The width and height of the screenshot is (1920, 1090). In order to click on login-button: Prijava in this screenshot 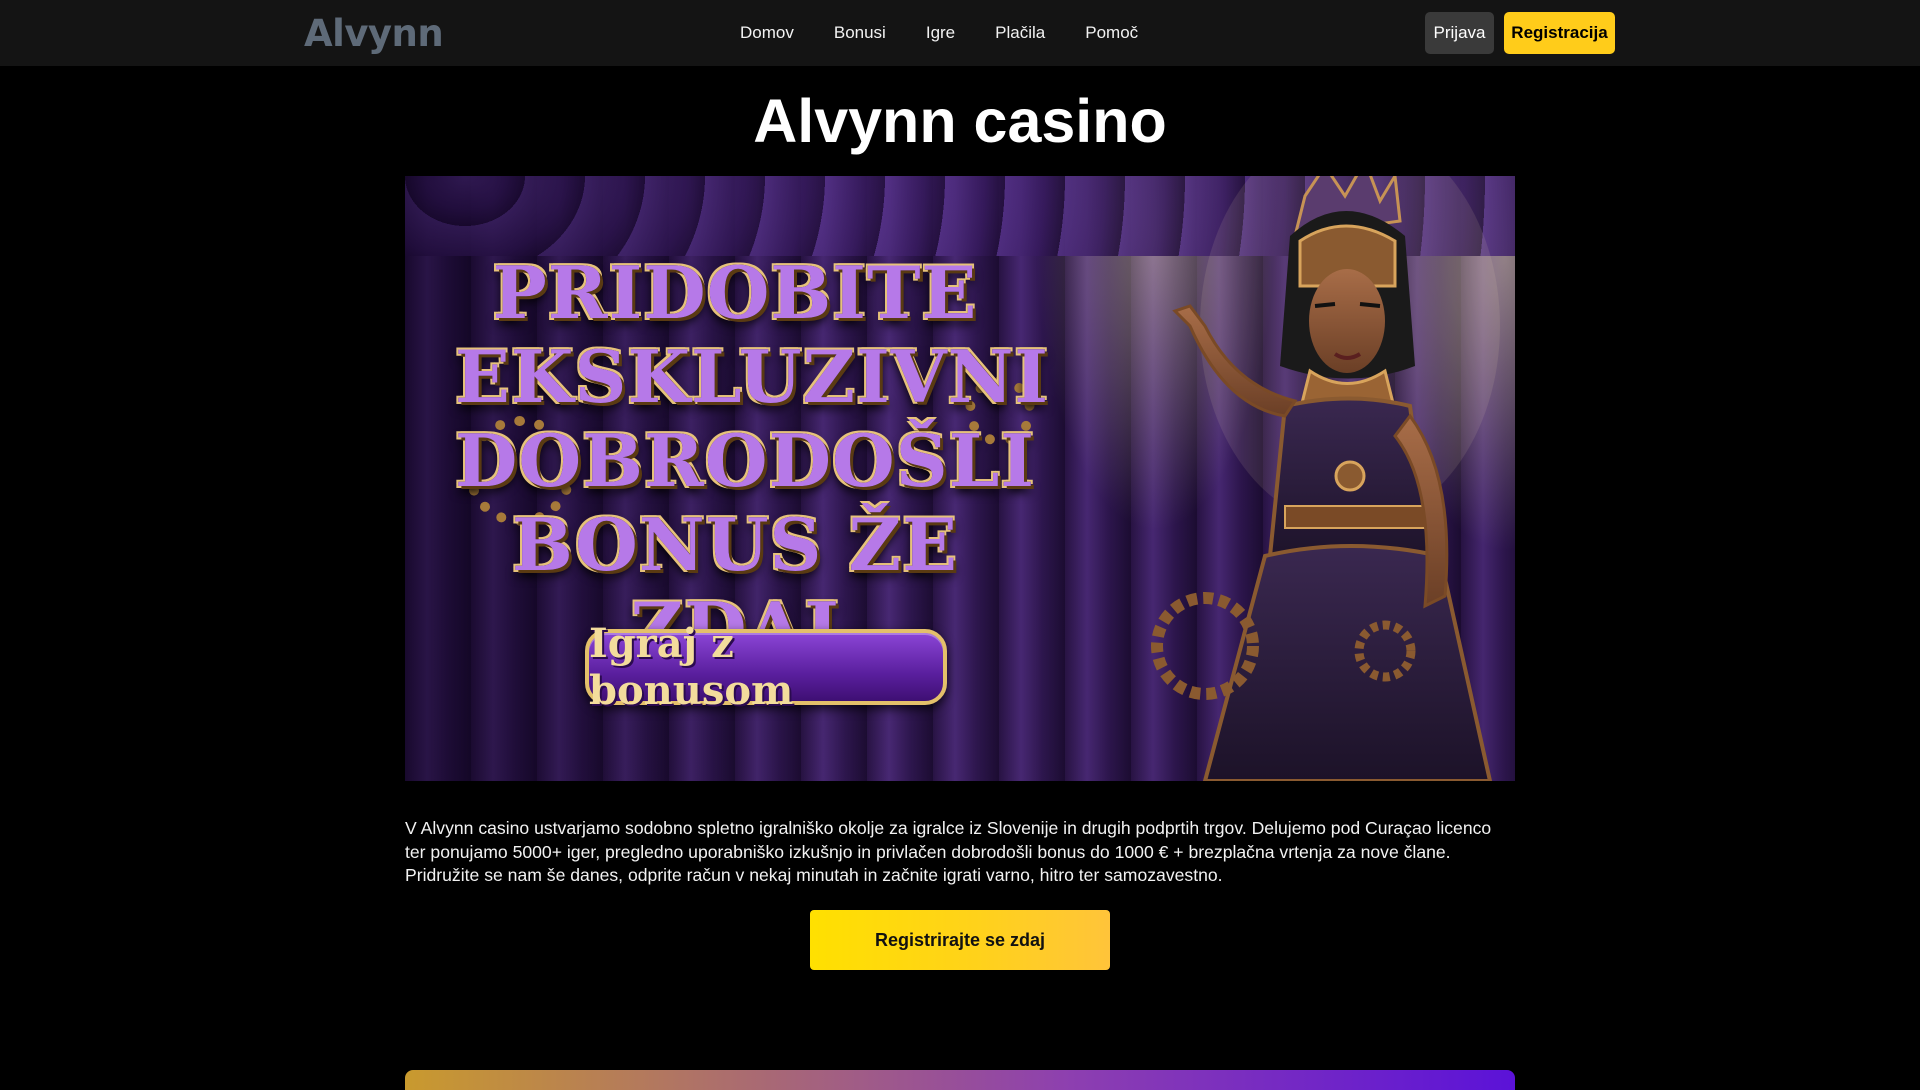, I will do `click(1459, 33)`.